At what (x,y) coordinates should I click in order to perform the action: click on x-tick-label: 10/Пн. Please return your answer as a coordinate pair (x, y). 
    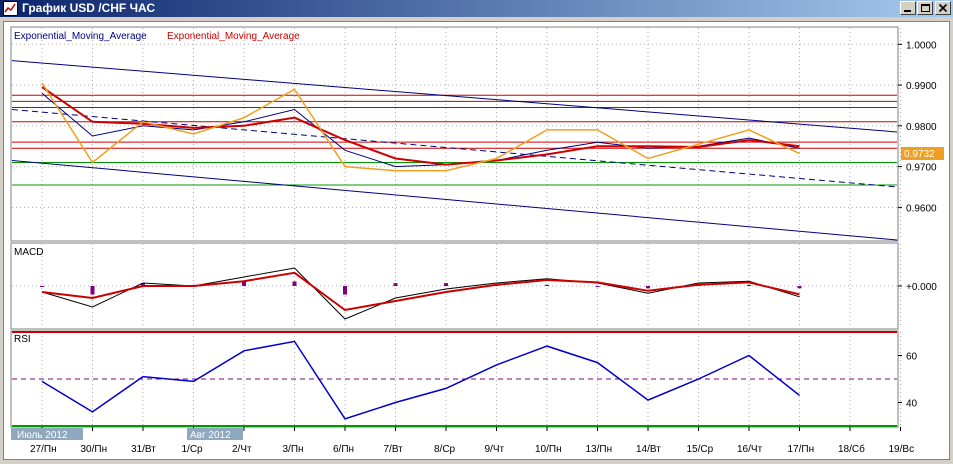
    Looking at the image, I should click on (548, 449).